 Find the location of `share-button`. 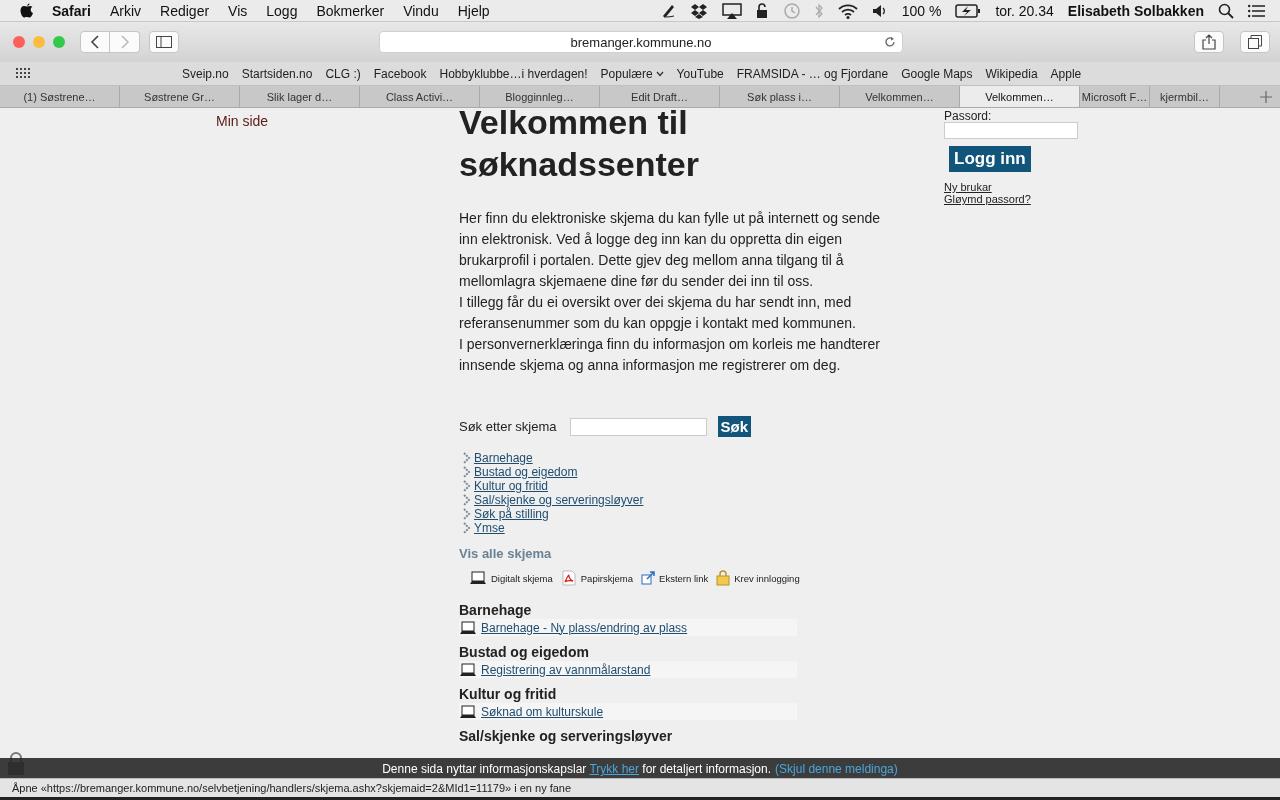

share-button is located at coordinates (1209, 42).